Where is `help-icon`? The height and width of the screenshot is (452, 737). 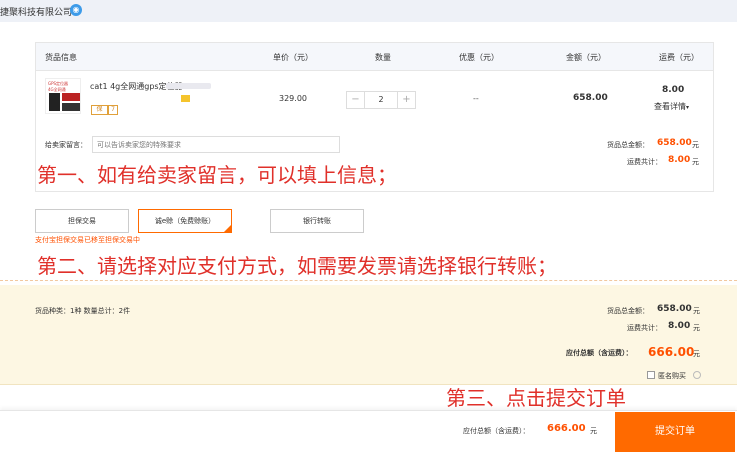 help-icon is located at coordinates (697, 375).